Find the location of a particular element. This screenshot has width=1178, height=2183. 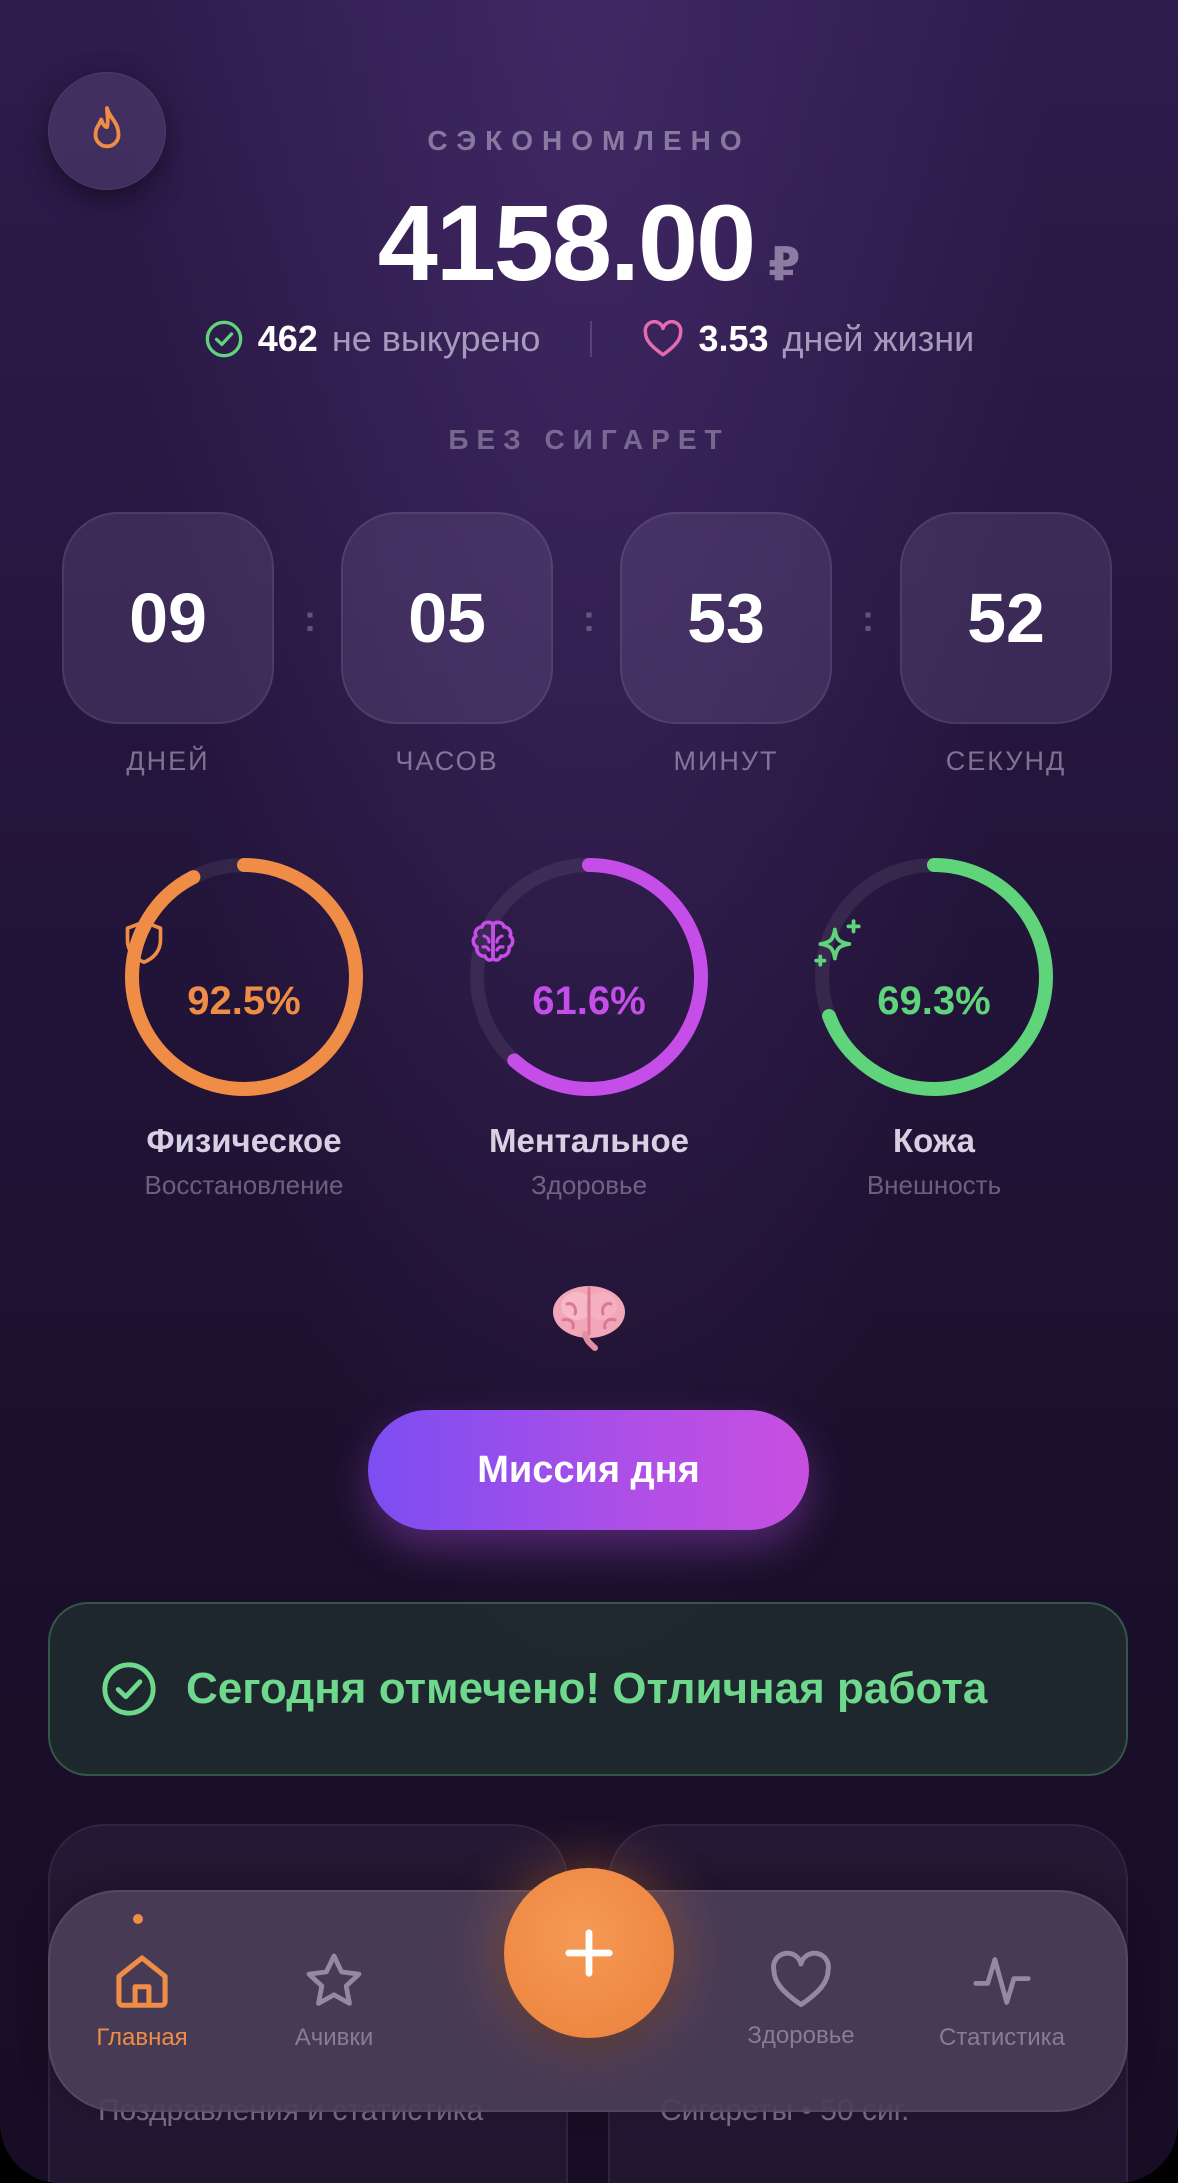

ring-skin-chart is located at coordinates (934, 977).